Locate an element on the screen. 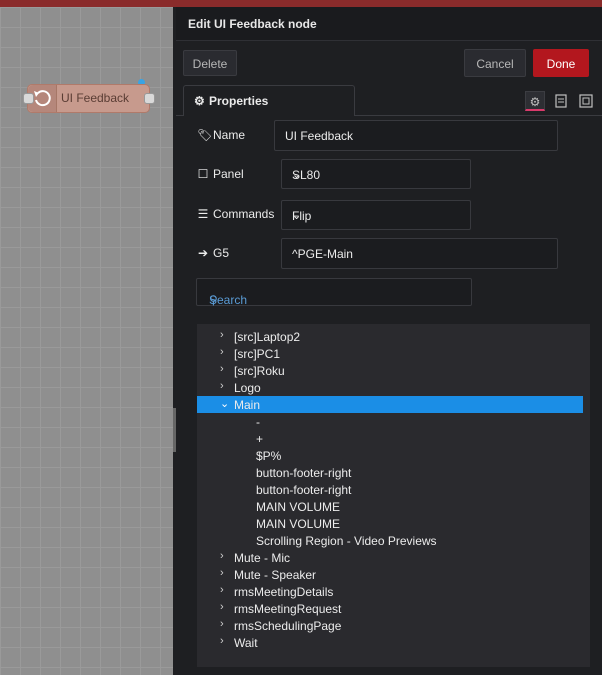  tab-properties: ⚙ Properties is located at coordinates (269, 100).